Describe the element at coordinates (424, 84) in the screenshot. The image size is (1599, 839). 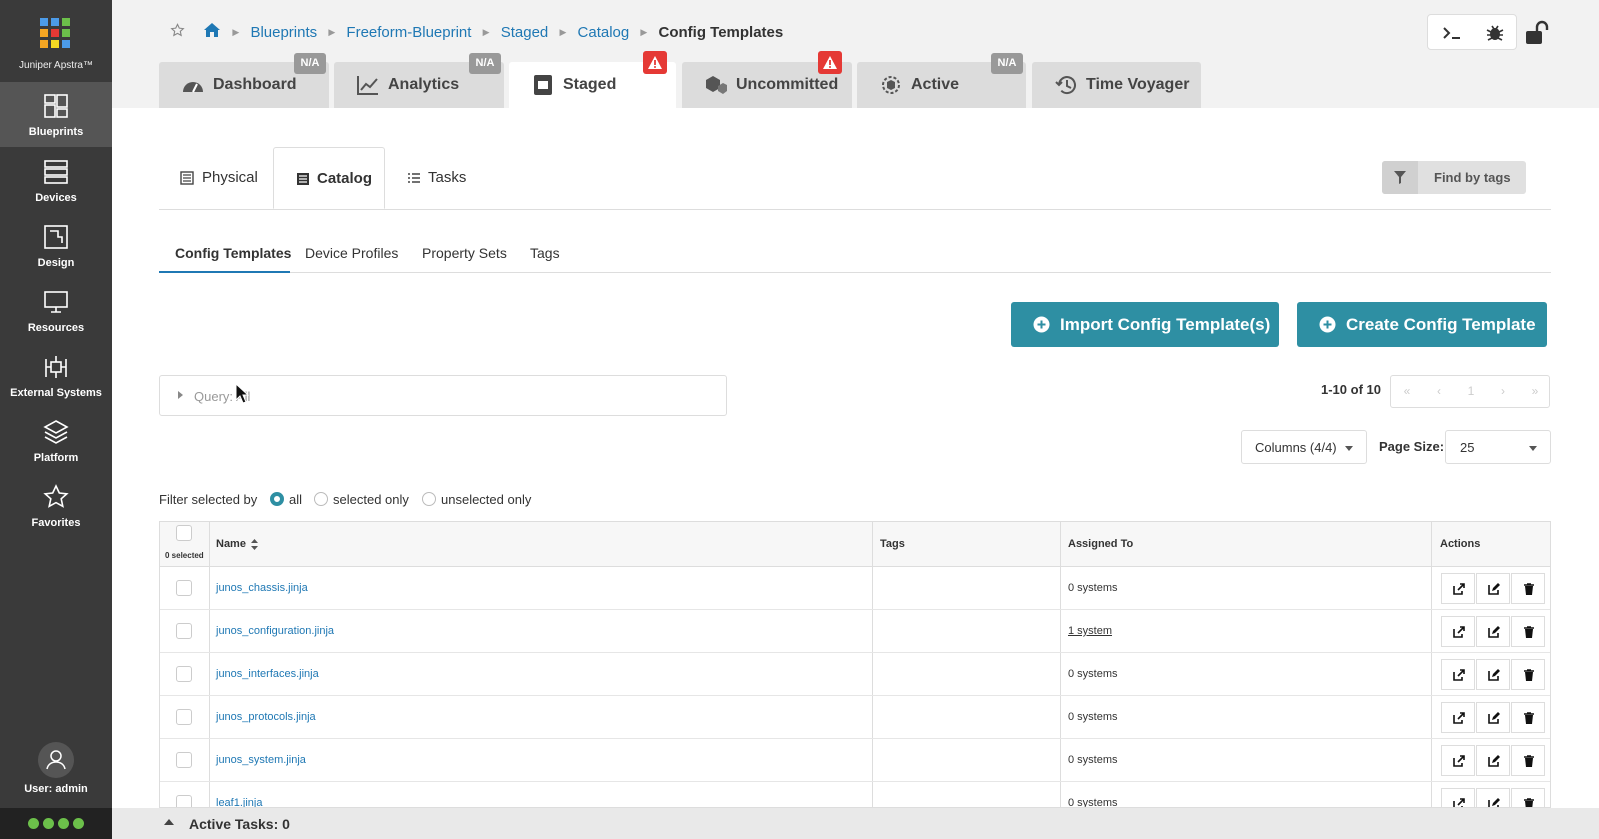
I see `tab-label: Analytics` at that location.